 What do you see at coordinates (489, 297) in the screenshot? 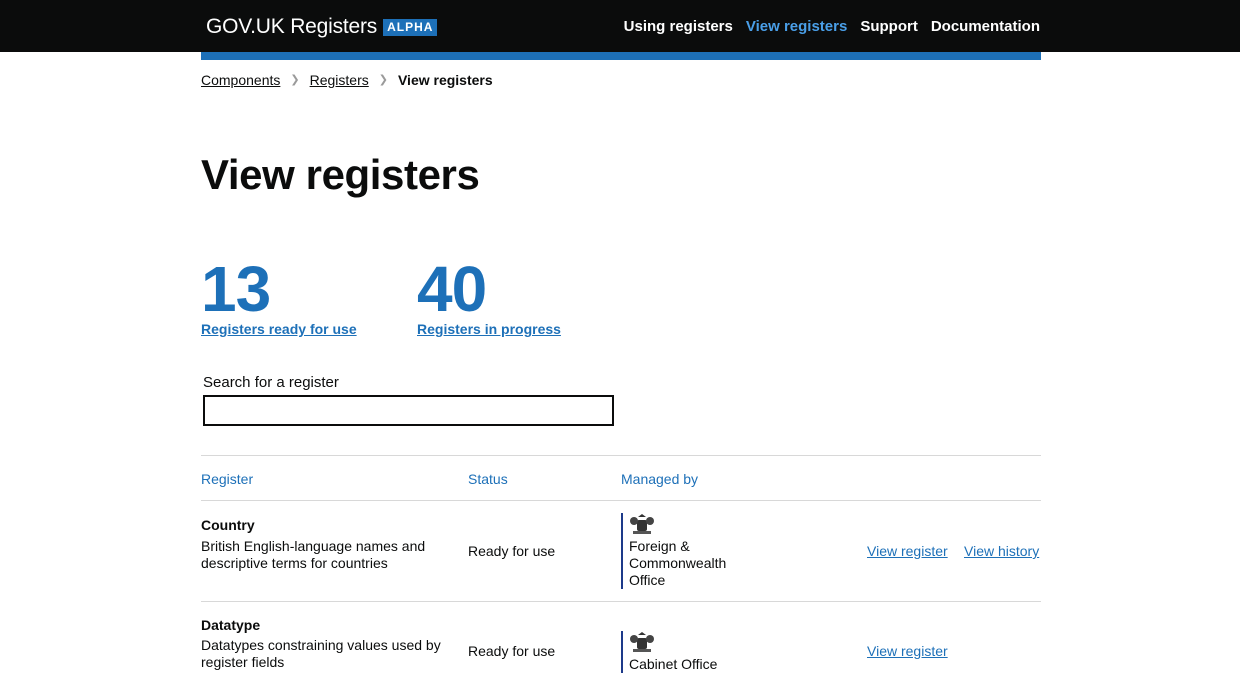
I see `stat-in-progress: 40 Registers in progress` at bounding box center [489, 297].